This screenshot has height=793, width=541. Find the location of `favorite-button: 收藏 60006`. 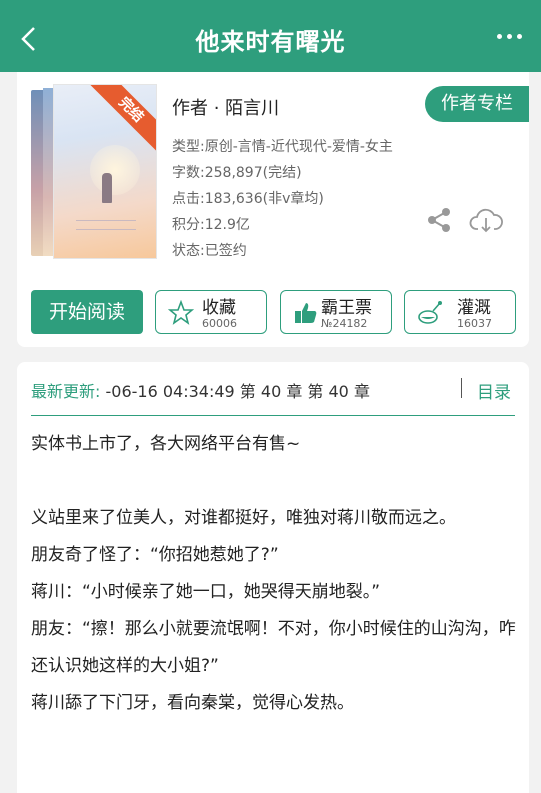

favorite-button: 收藏 60006 is located at coordinates (211, 312).